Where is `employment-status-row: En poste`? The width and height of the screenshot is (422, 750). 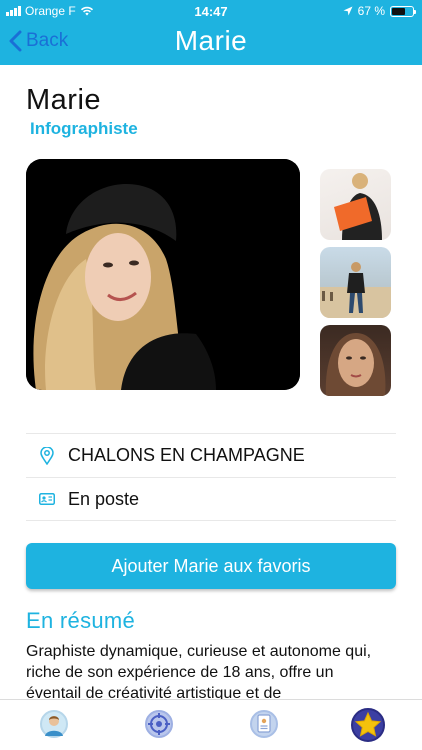 employment-status-row: En poste is located at coordinates (211, 499).